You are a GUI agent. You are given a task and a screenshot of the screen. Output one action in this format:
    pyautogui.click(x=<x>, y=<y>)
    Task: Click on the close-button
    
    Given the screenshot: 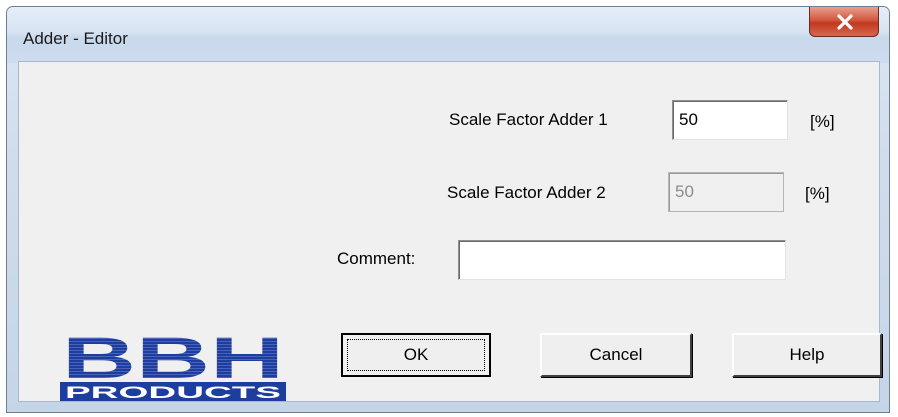 What is the action you would take?
    pyautogui.click(x=844, y=22)
    